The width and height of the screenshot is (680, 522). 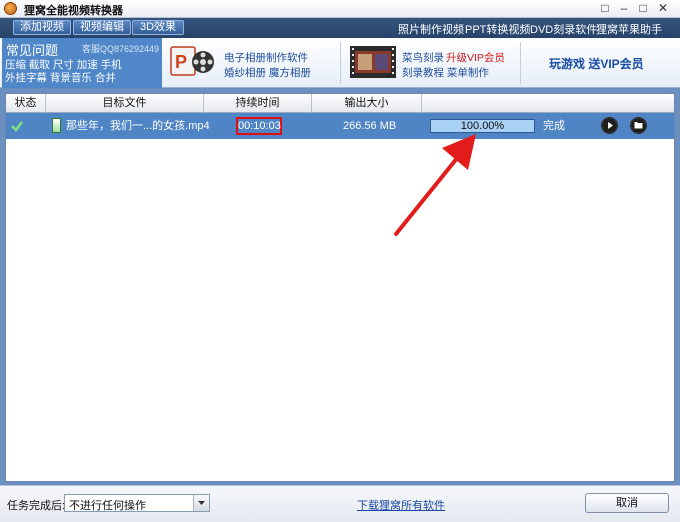 What do you see at coordinates (627, 503) in the screenshot?
I see `cancel-button: 取消` at bounding box center [627, 503].